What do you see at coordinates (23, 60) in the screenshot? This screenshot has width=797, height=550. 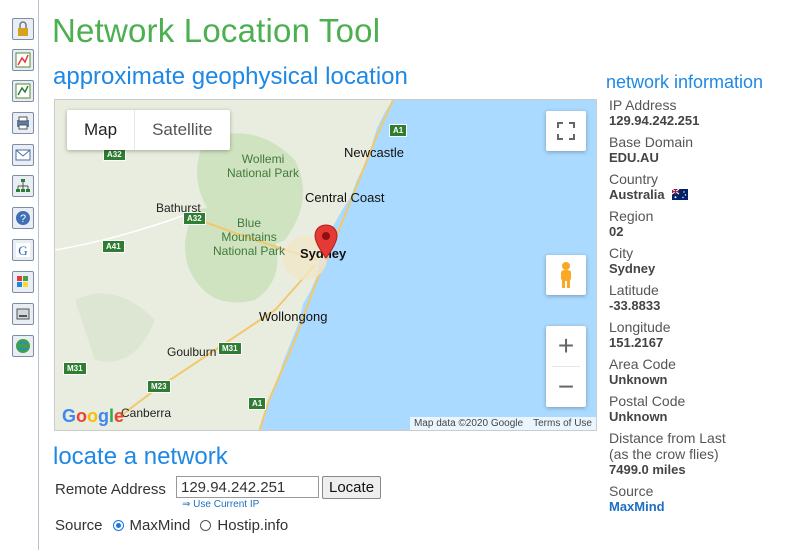 I see `chart-icon` at bounding box center [23, 60].